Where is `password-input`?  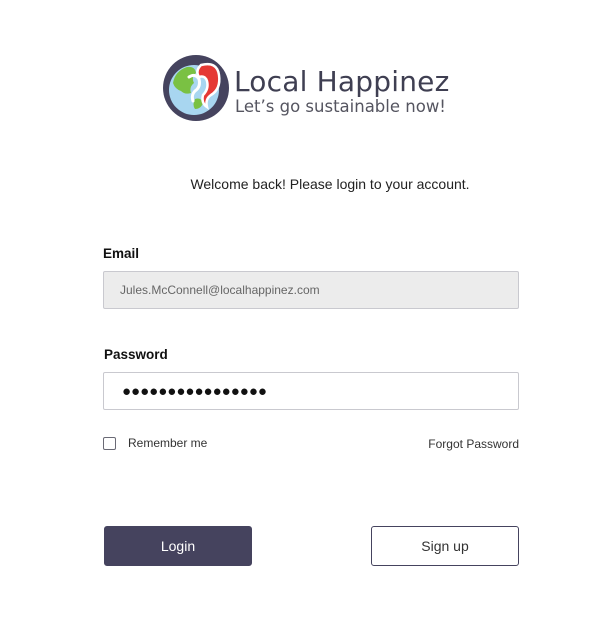
password-input is located at coordinates (311, 391).